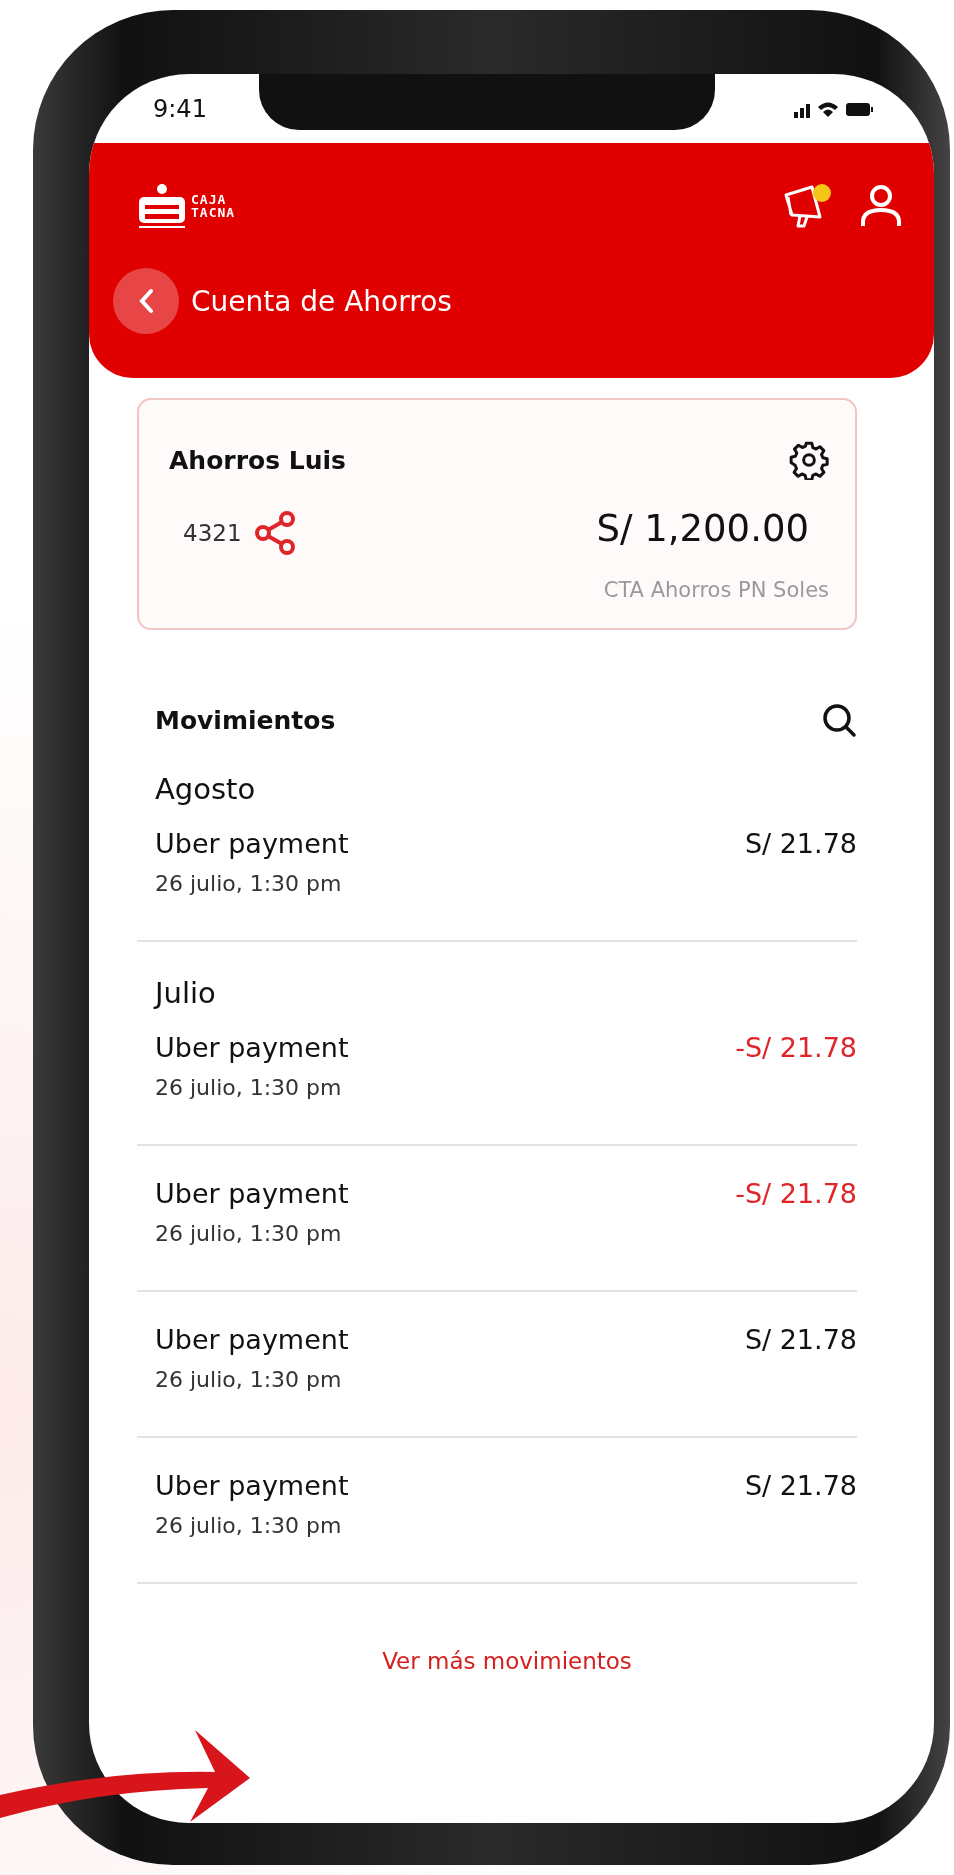  What do you see at coordinates (321, 301) in the screenshot?
I see `screen-title: Cuenta de Ahorros` at bounding box center [321, 301].